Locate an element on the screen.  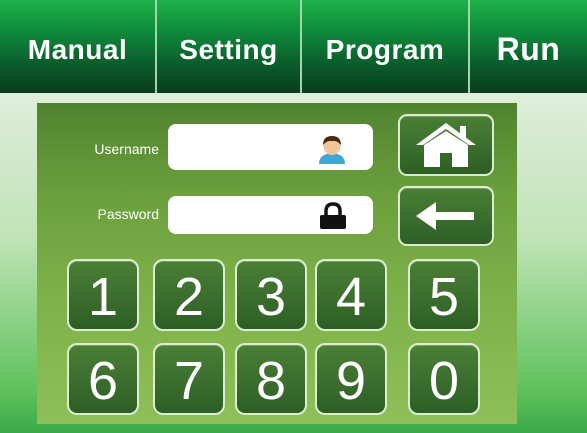
key-7-label: 7 is located at coordinates (189, 381).